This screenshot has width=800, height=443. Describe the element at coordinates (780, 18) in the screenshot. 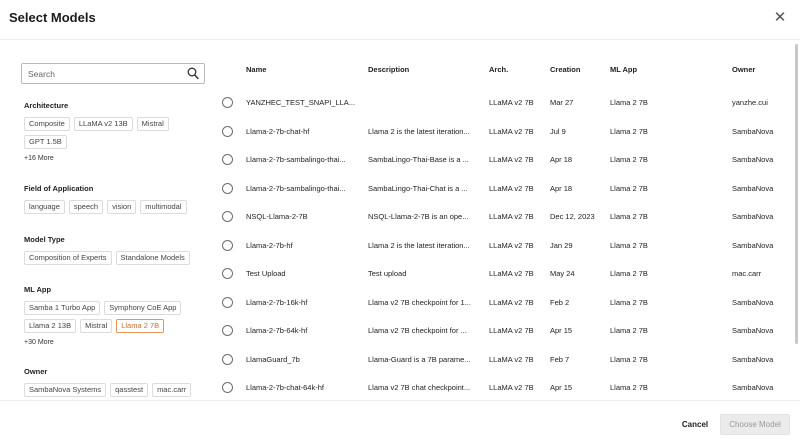

I see `close-icon: ✕` at that location.